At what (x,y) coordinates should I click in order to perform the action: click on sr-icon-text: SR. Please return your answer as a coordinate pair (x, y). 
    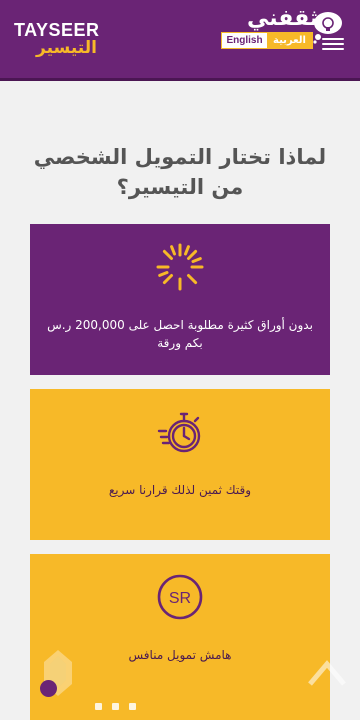
    Looking at the image, I should click on (180, 598).